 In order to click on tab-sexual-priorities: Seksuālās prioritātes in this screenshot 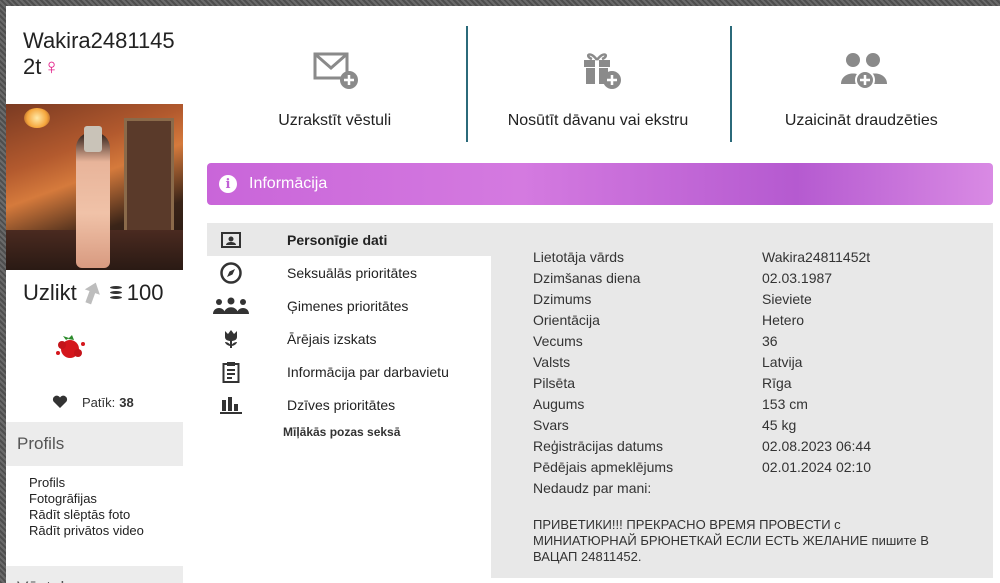, I will do `click(349, 272)`.